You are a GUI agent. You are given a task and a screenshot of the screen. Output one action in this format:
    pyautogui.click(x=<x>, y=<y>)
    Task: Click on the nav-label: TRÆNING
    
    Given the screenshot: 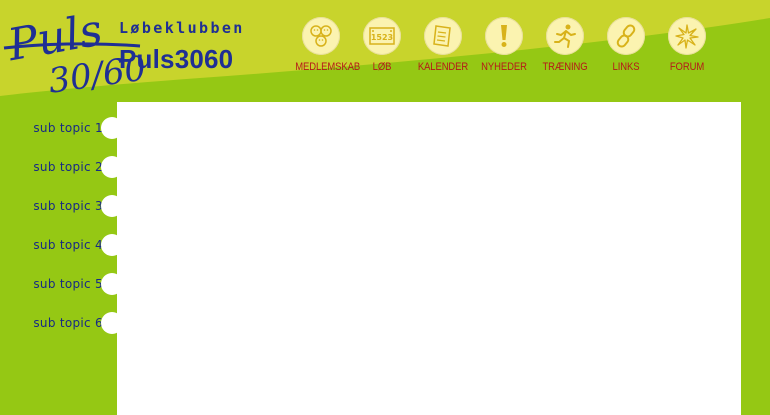 What is the action you would take?
    pyautogui.click(x=565, y=67)
    